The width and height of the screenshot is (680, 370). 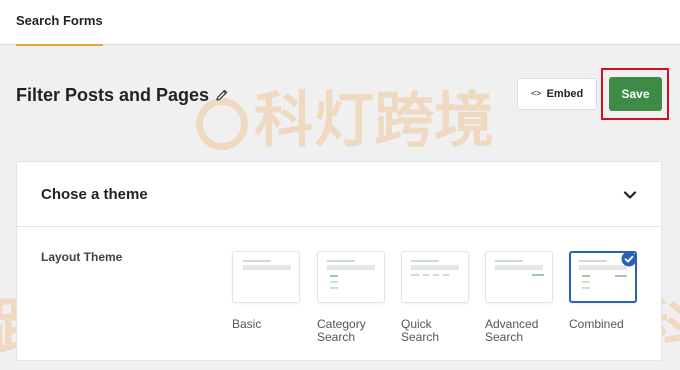 What do you see at coordinates (247, 324) in the screenshot?
I see `theme-label-line: Basic` at bounding box center [247, 324].